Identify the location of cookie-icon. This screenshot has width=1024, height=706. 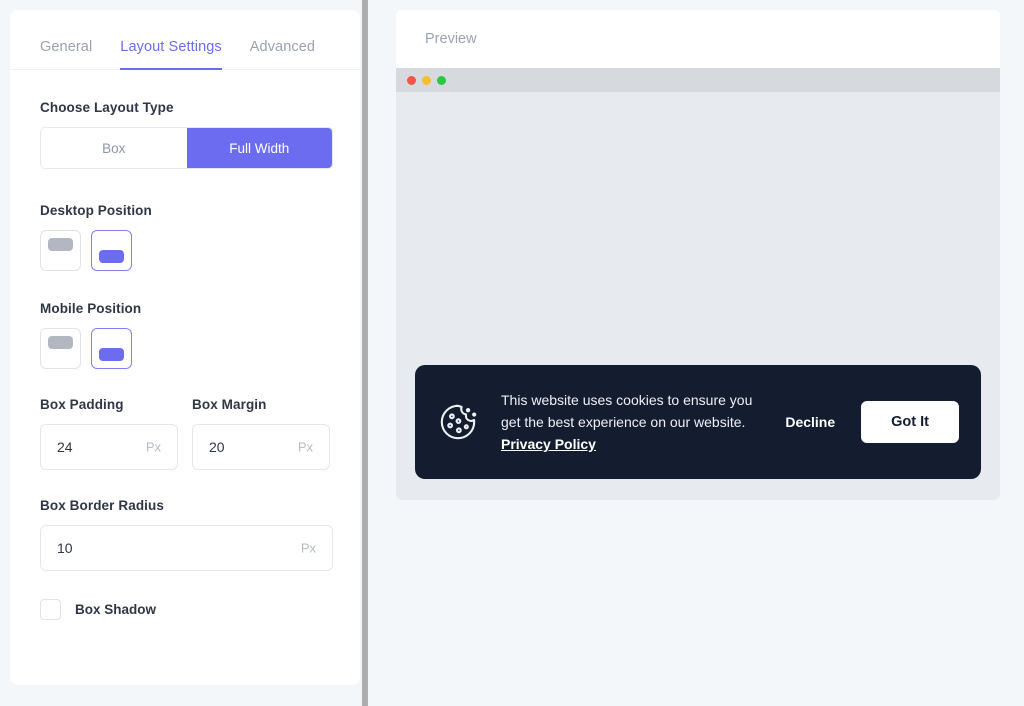
(458, 422).